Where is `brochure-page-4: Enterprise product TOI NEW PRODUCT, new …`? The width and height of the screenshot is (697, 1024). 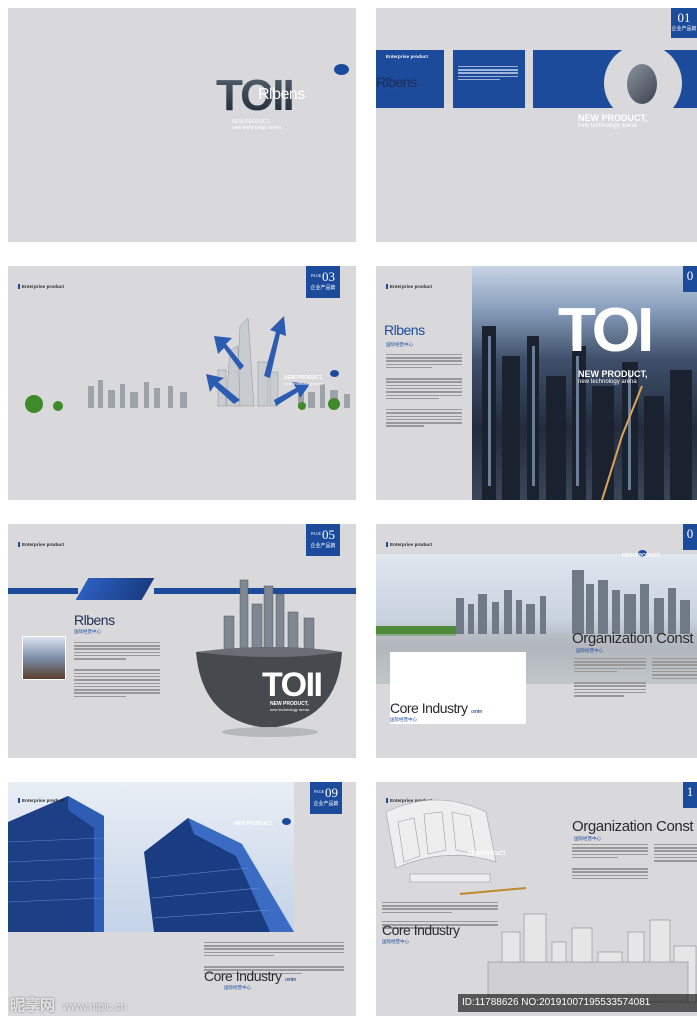 brochure-page-4: Enterprise product TOI NEW PRODUCT, new … is located at coordinates (536, 383).